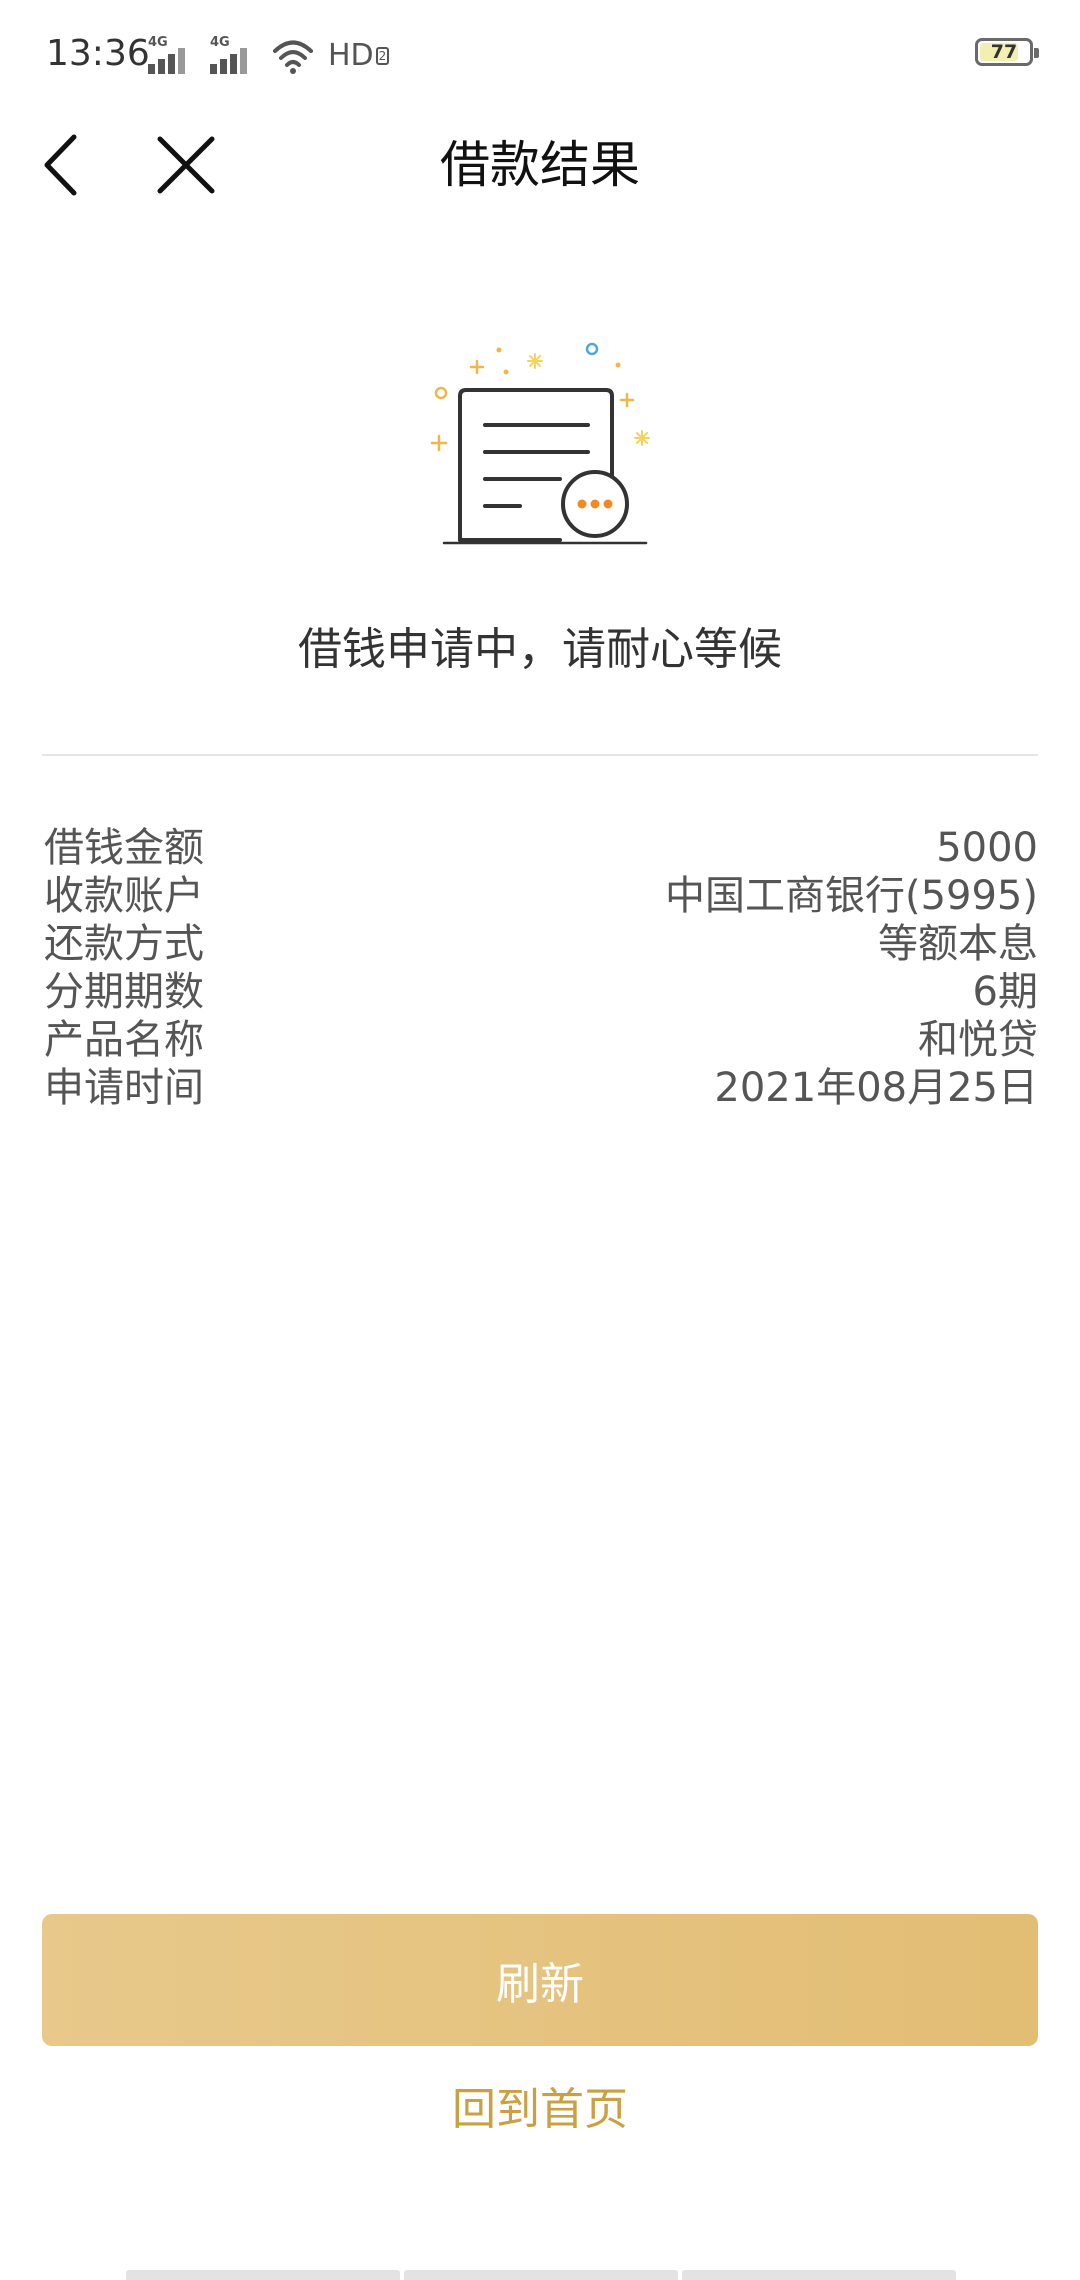 The height and width of the screenshot is (2280, 1080). Describe the element at coordinates (124, 944) in the screenshot. I see `detail-label: 还款方式` at that location.